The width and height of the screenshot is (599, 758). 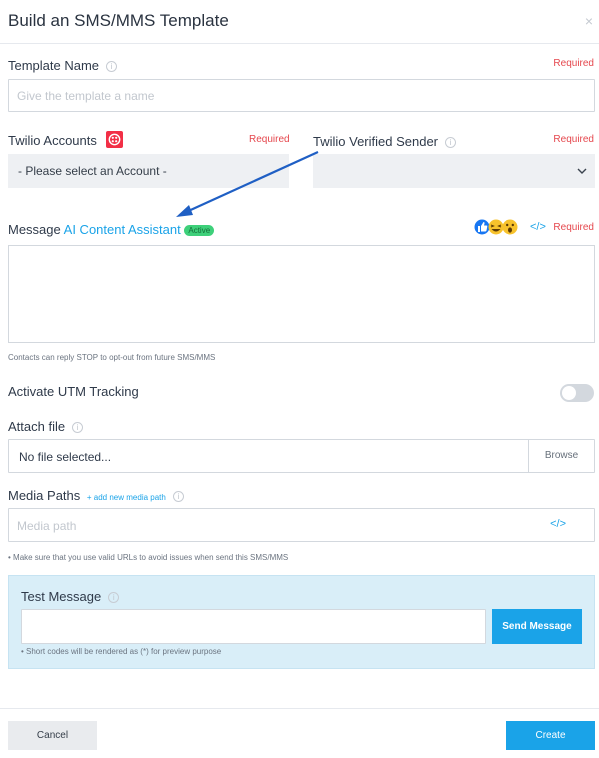 I want to click on add-media-path-link: + add new media path, so click(x=126, y=497).